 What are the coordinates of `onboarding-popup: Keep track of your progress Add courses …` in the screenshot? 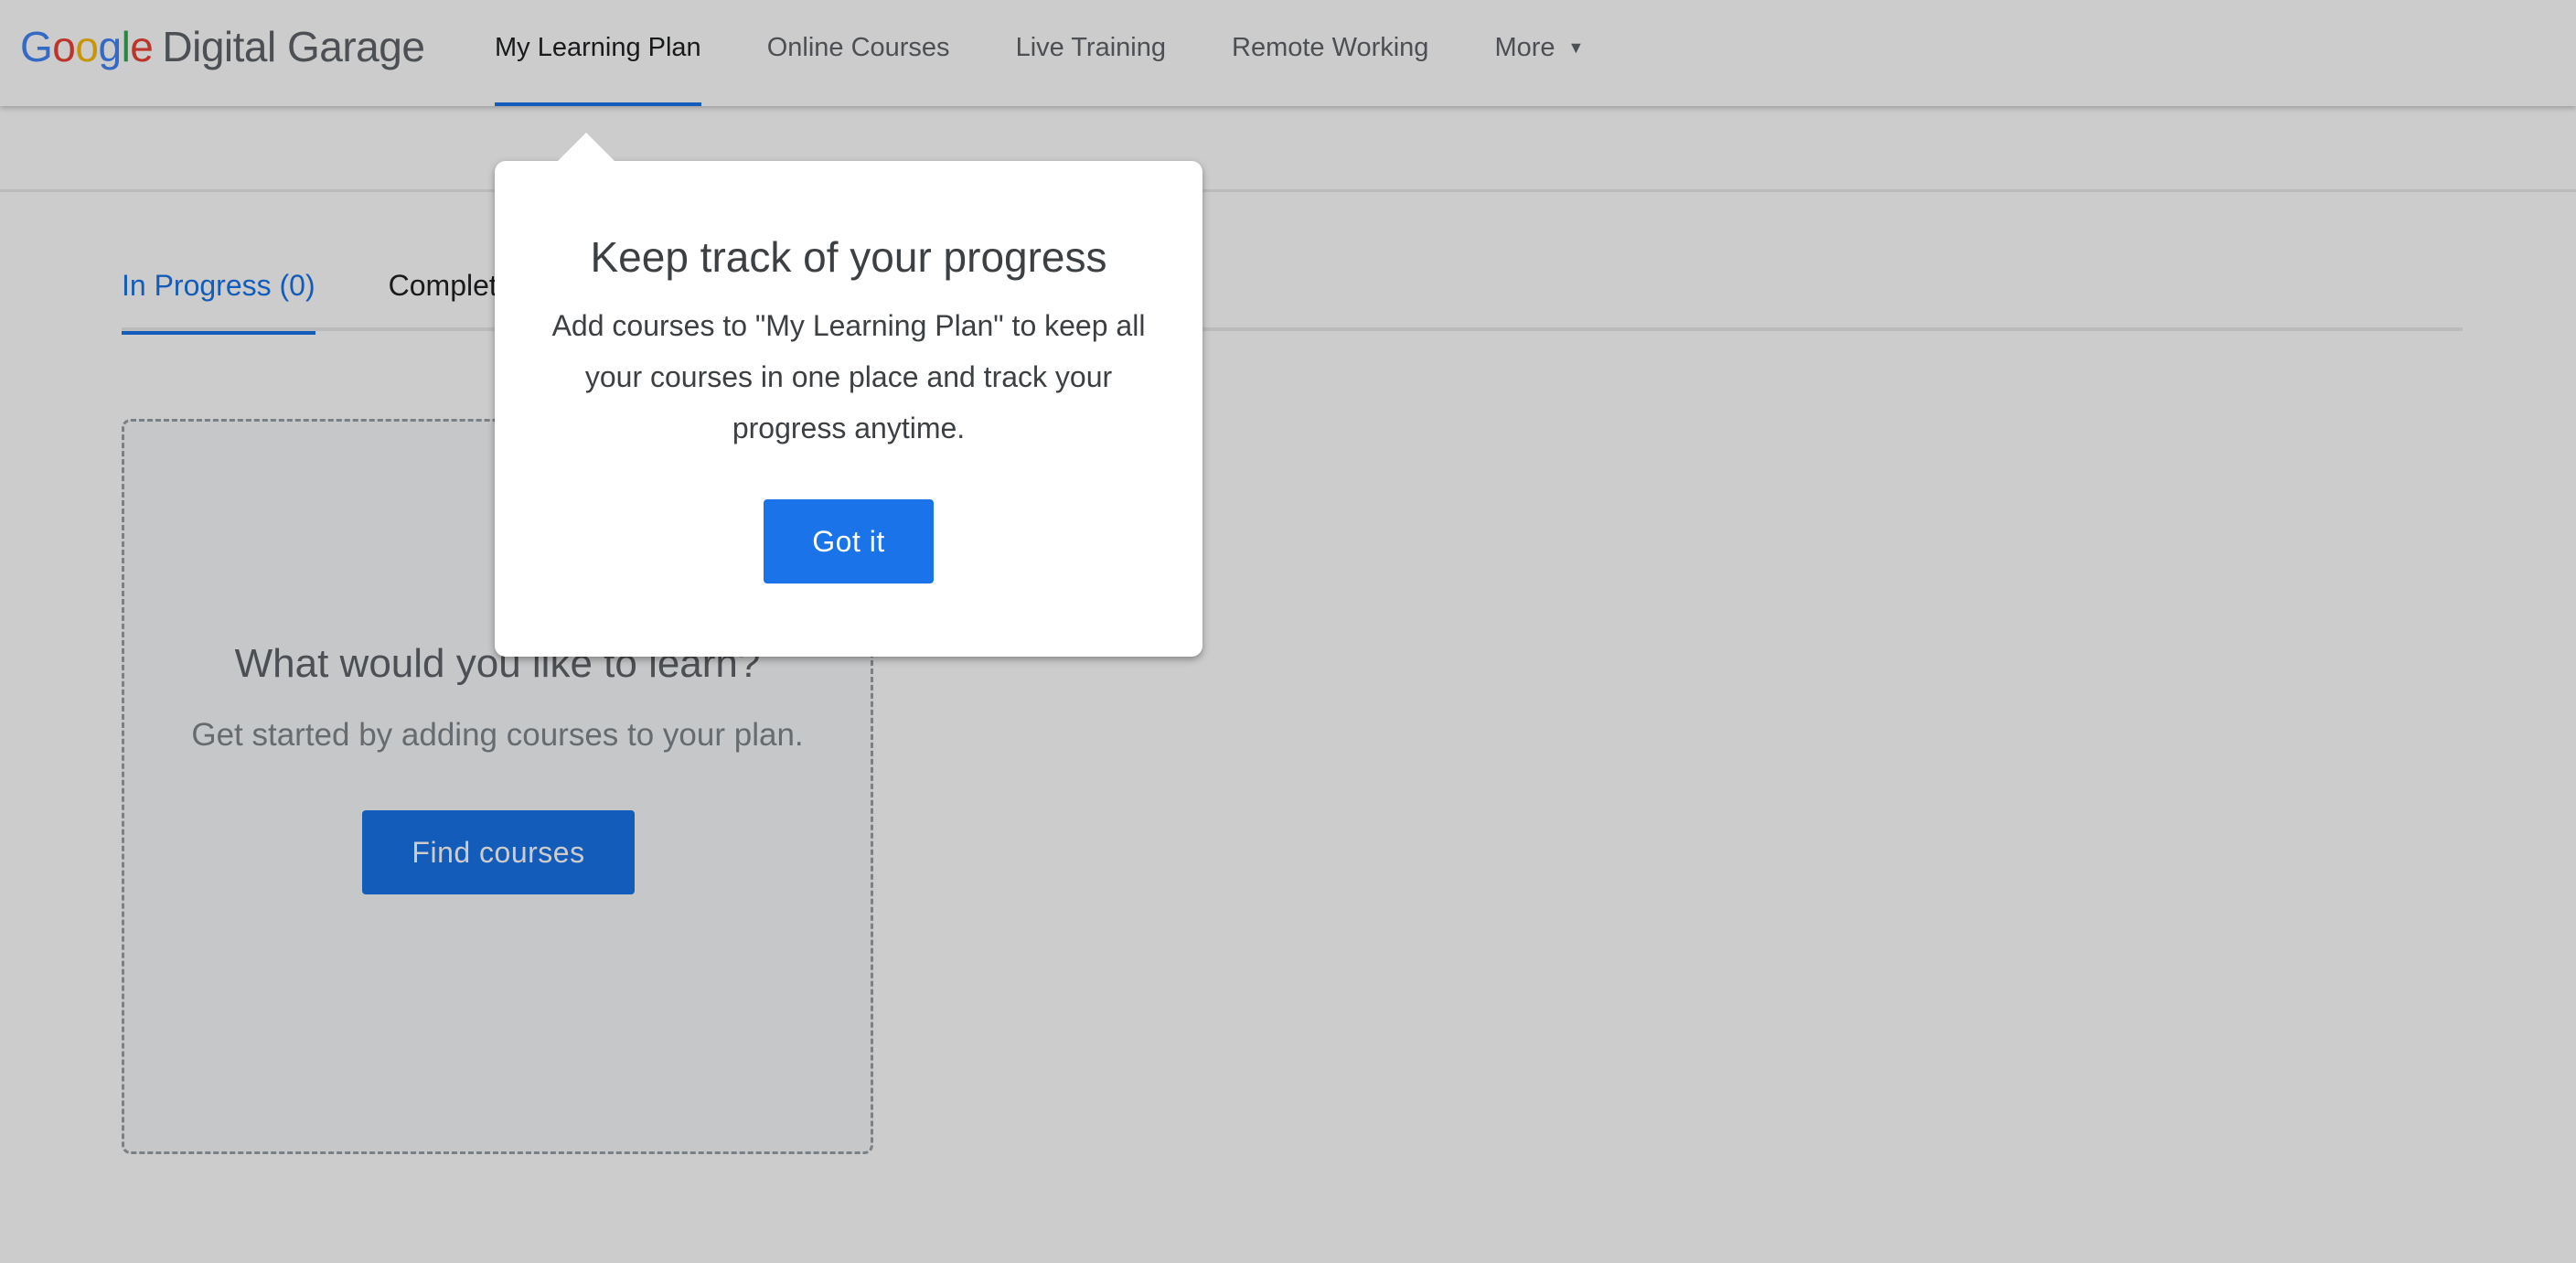 It's located at (848, 409).